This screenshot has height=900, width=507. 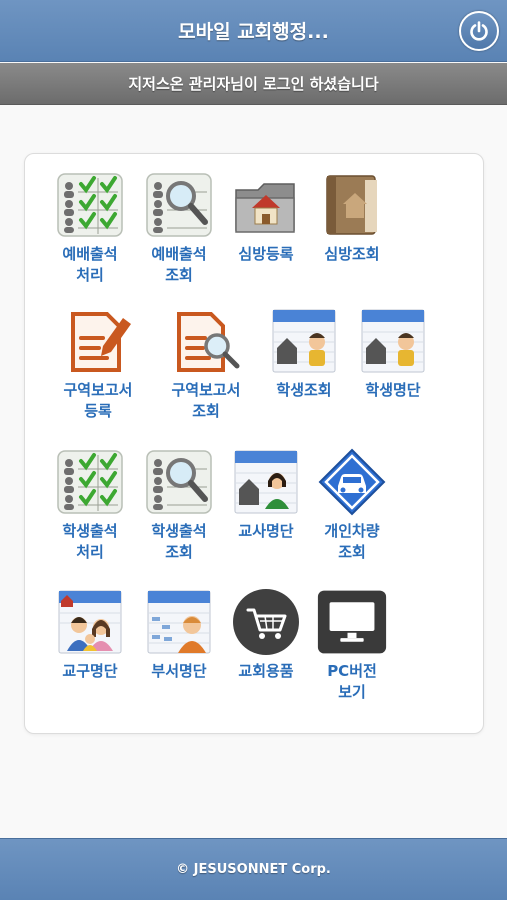 What do you see at coordinates (179, 622) in the screenshot?
I see `department-card-icon` at bounding box center [179, 622].